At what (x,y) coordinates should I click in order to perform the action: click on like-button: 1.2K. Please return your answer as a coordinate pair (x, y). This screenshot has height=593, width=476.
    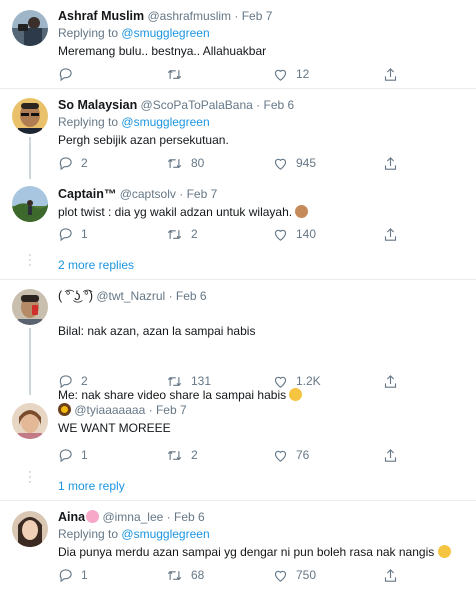
    Looking at the image, I should click on (297, 381).